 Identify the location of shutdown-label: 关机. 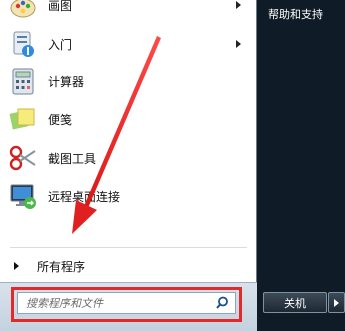
(295, 303).